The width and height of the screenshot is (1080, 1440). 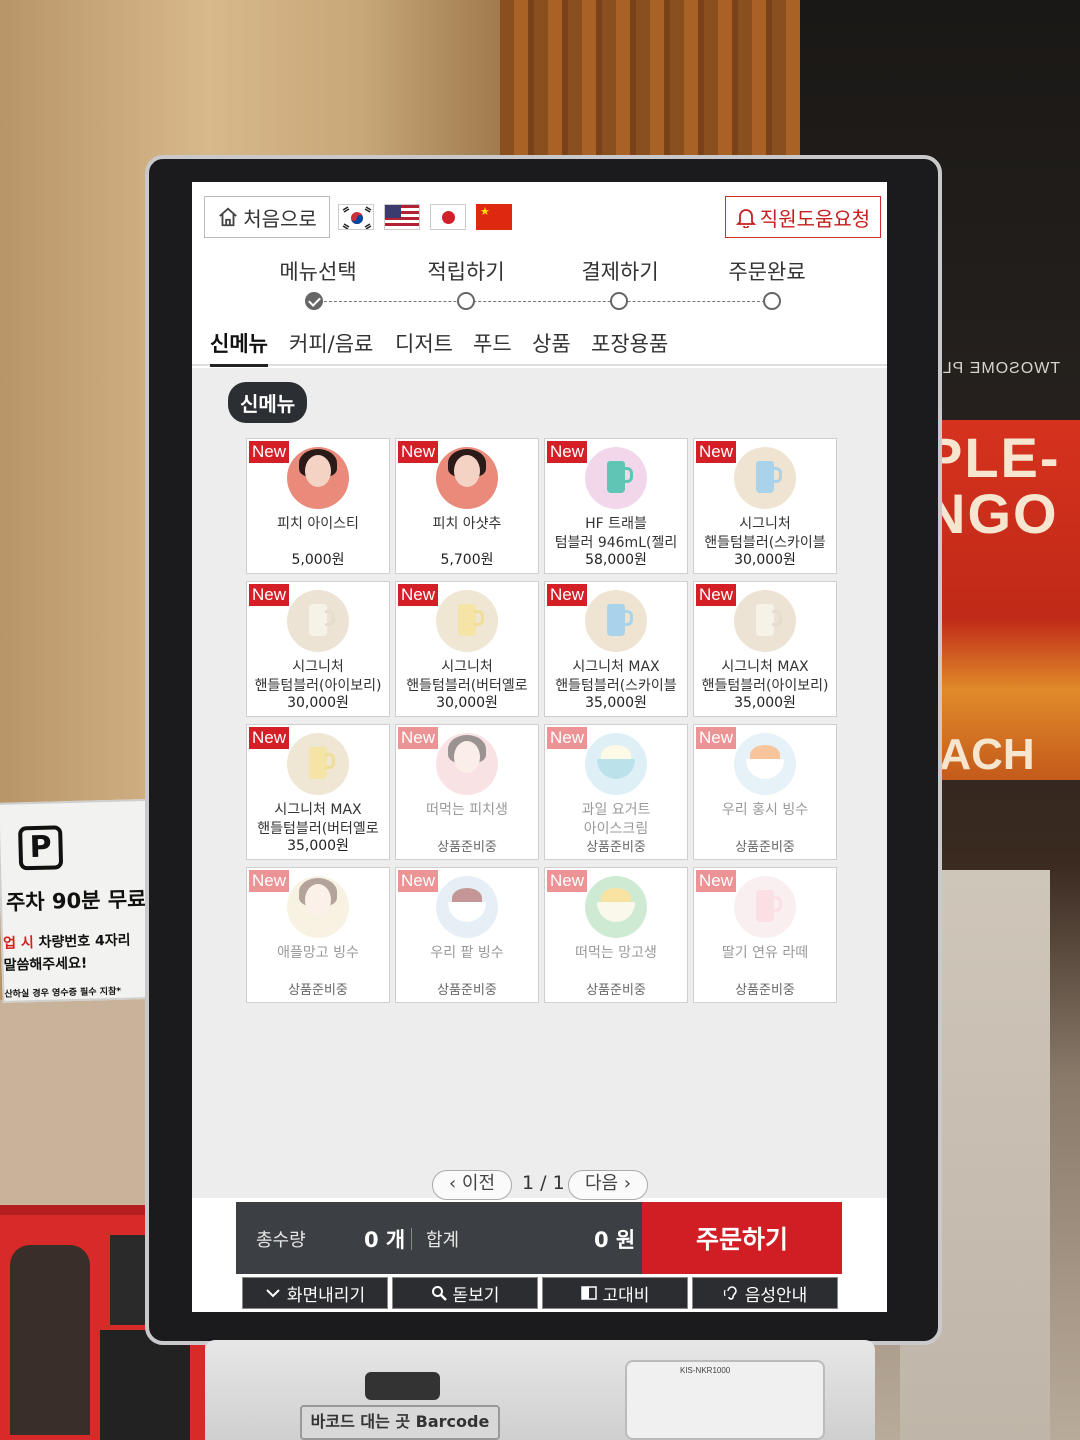 What do you see at coordinates (765, 810) in the screenshot?
I see `product-name: 우리 홍시 빙수` at bounding box center [765, 810].